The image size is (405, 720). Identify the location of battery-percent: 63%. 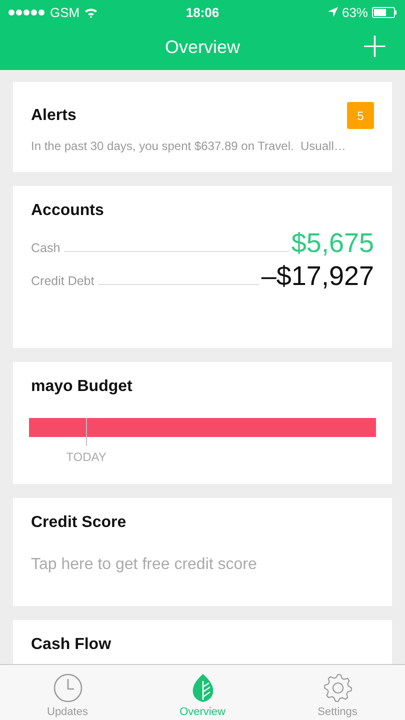
(355, 12).